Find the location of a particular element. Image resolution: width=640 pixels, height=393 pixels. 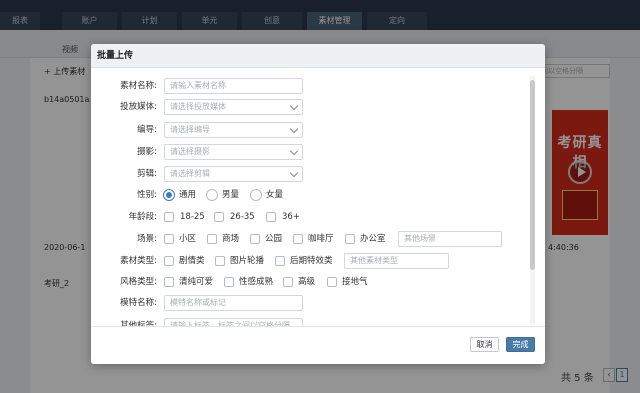

model-name-input: 模特名称或标记 is located at coordinates (233, 303).